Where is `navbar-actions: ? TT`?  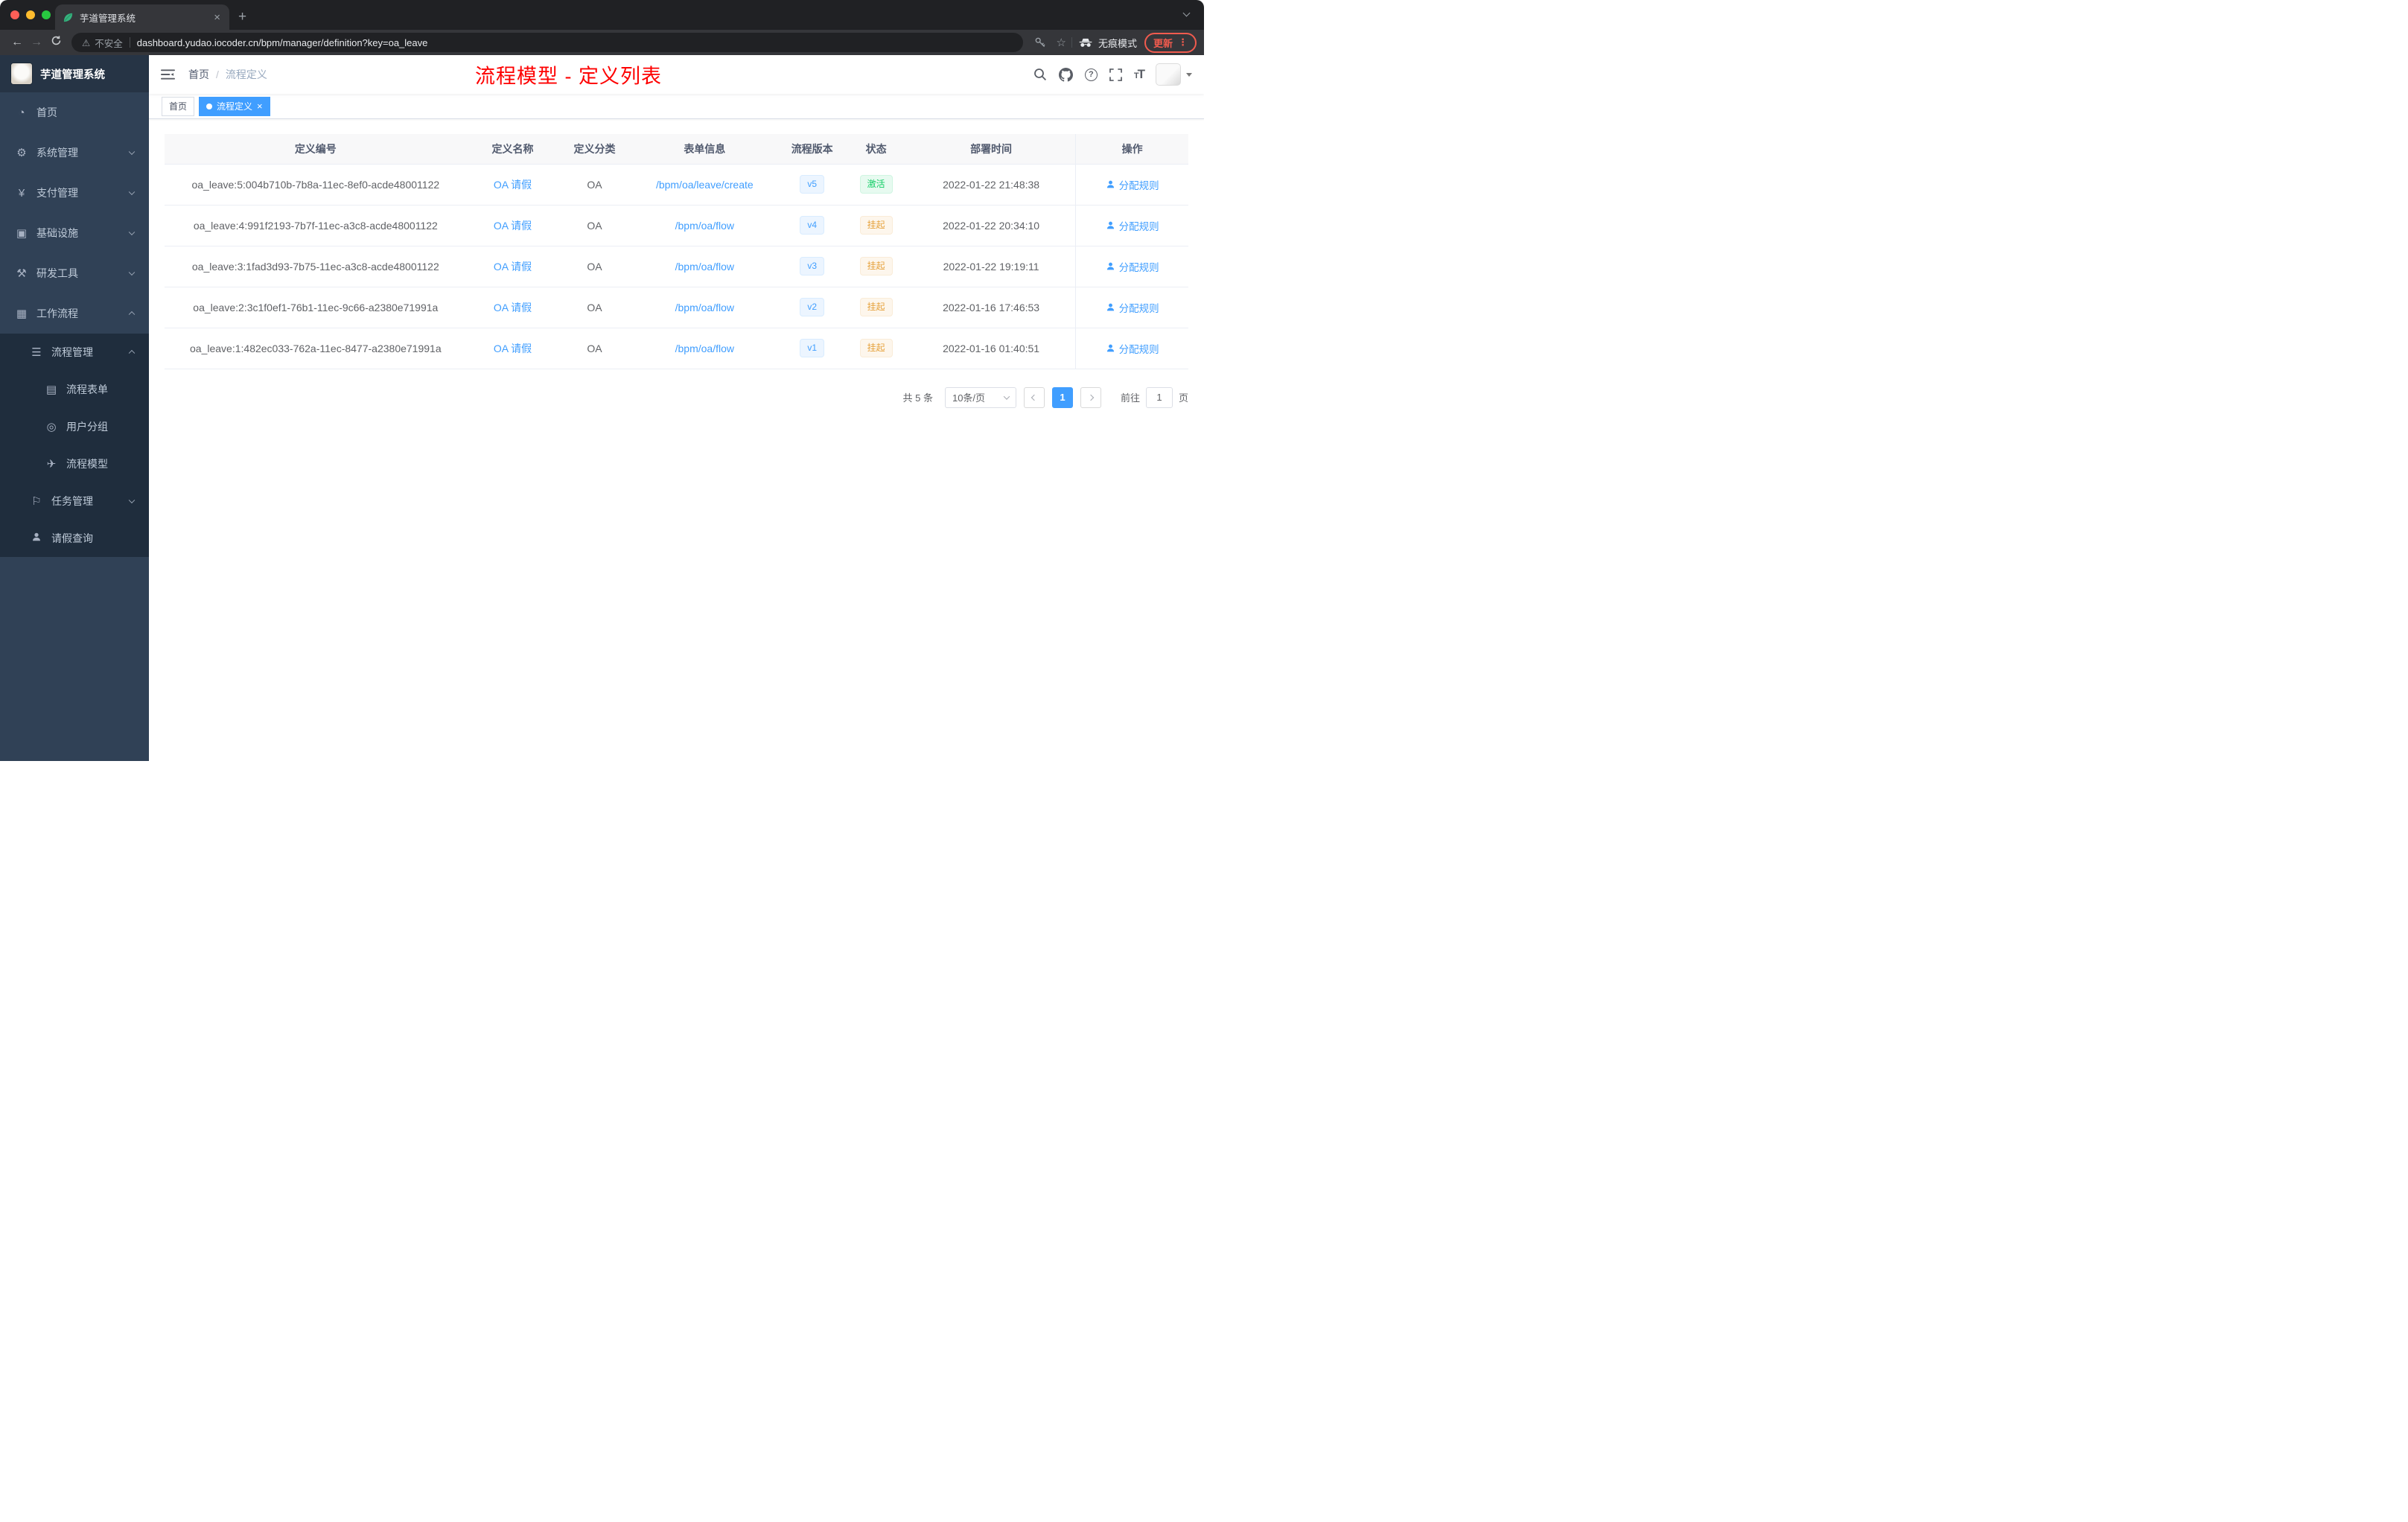
navbar-actions: ? TT is located at coordinates (1112, 74).